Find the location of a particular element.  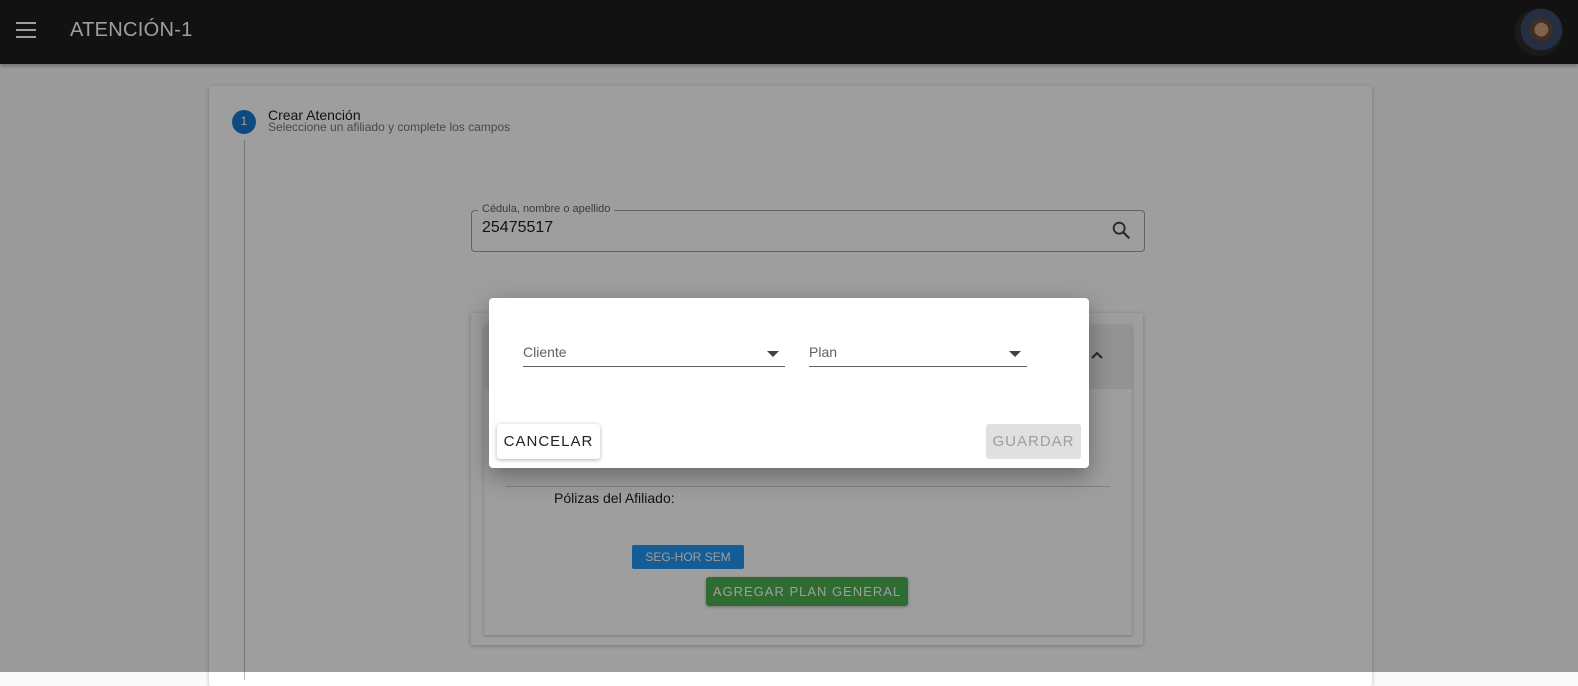

plan-dialog: Cliente Plan CANCELAR GUARDAR is located at coordinates (789, 383).